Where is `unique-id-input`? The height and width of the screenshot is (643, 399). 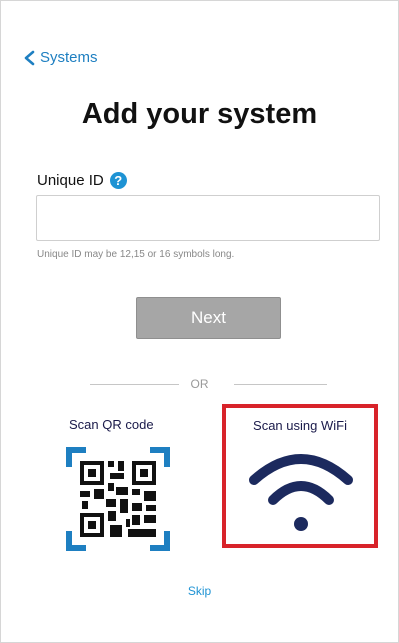
unique-id-input is located at coordinates (208, 218).